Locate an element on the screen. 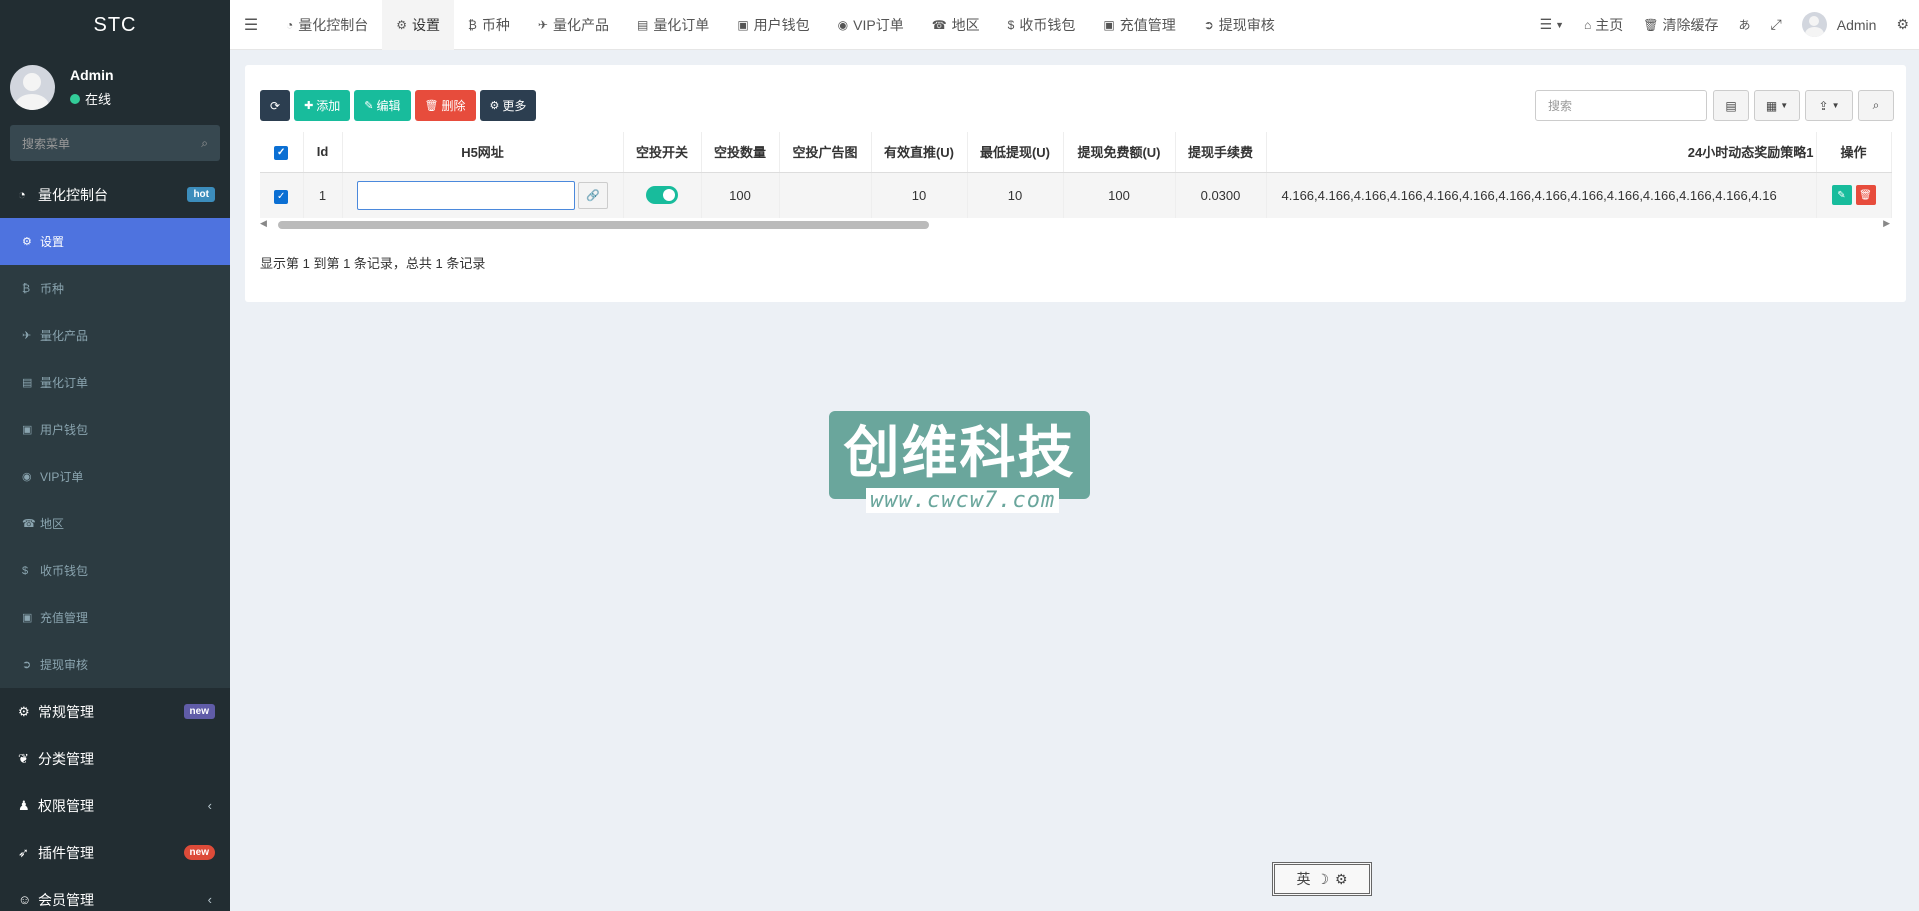 This screenshot has height=911, width=1919. toolbar: ⟳ ✚ 添加 ✎ 编辑 🗑 删除 ⚙ 更多 is located at coordinates (398, 105).